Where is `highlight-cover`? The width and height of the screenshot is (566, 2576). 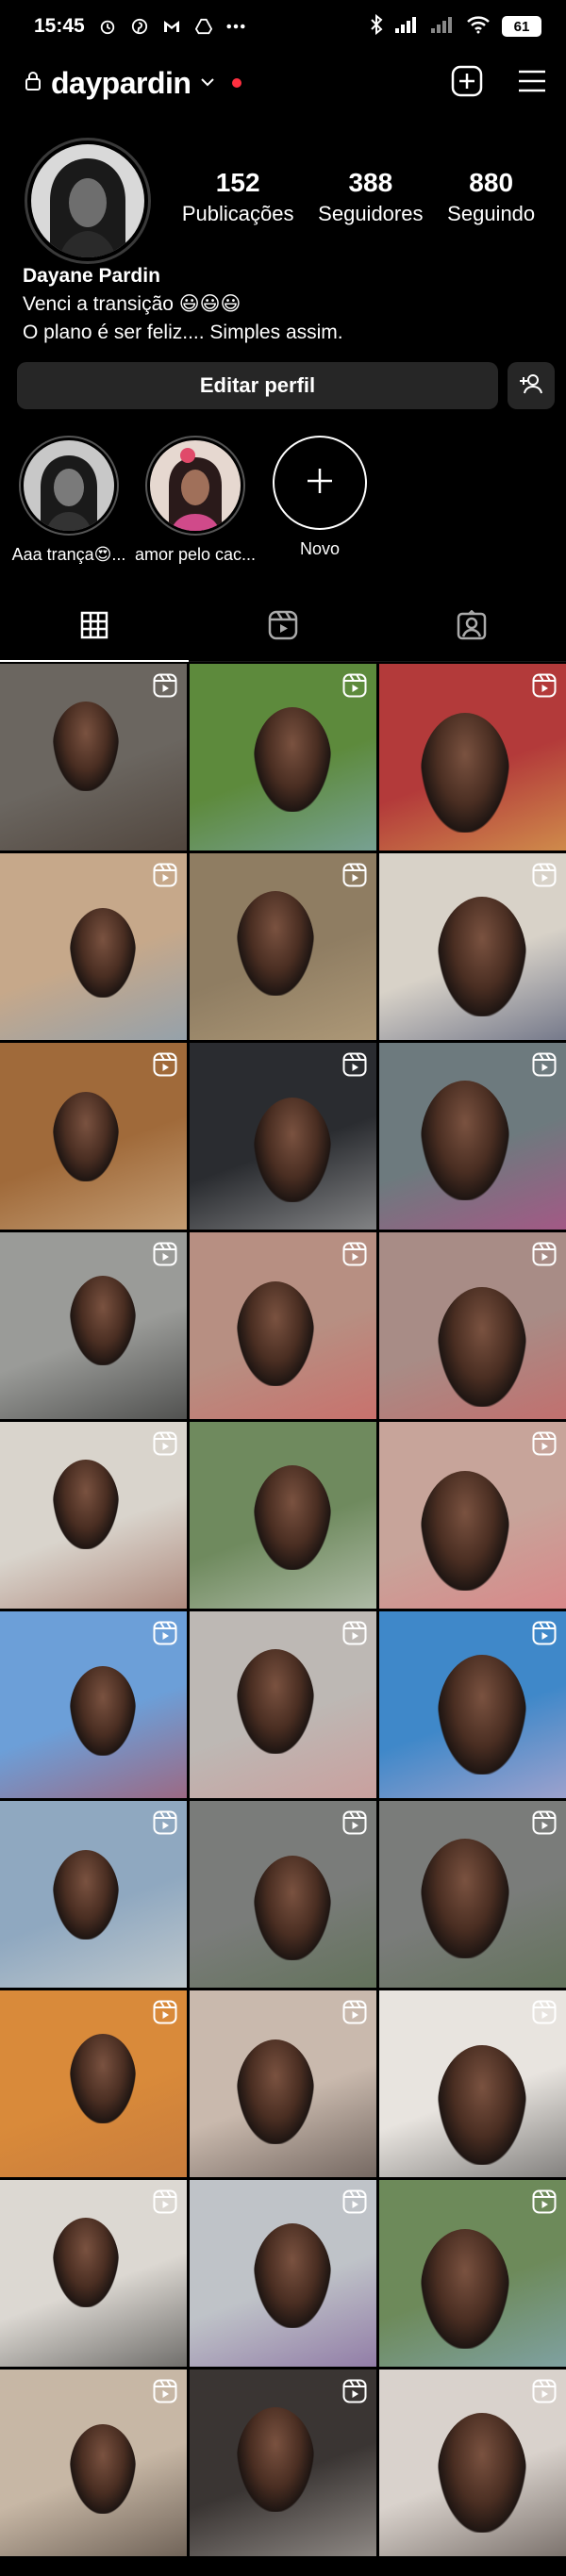 highlight-cover is located at coordinates (69, 485).